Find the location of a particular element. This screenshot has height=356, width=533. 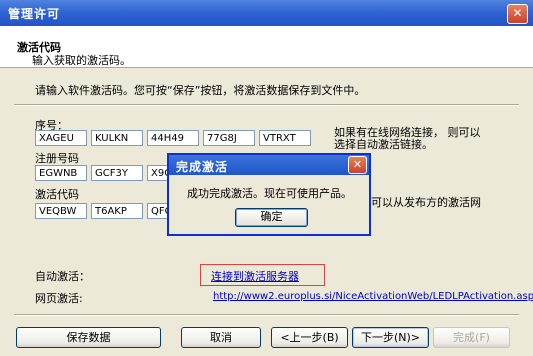

web-activation-label: 网页激活: is located at coordinates (59, 298).